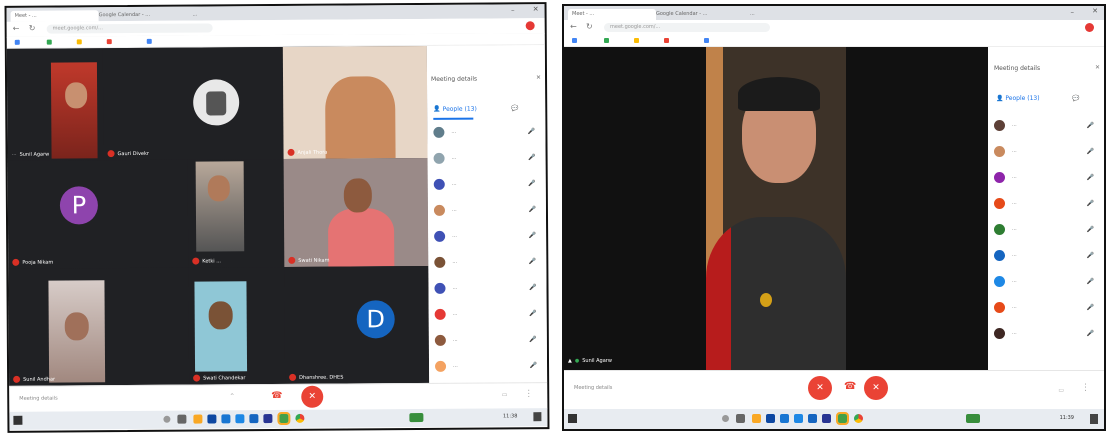  Describe the element at coordinates (820, 388) in the screenshot. I see `mic-off-button: ✕` at that location.